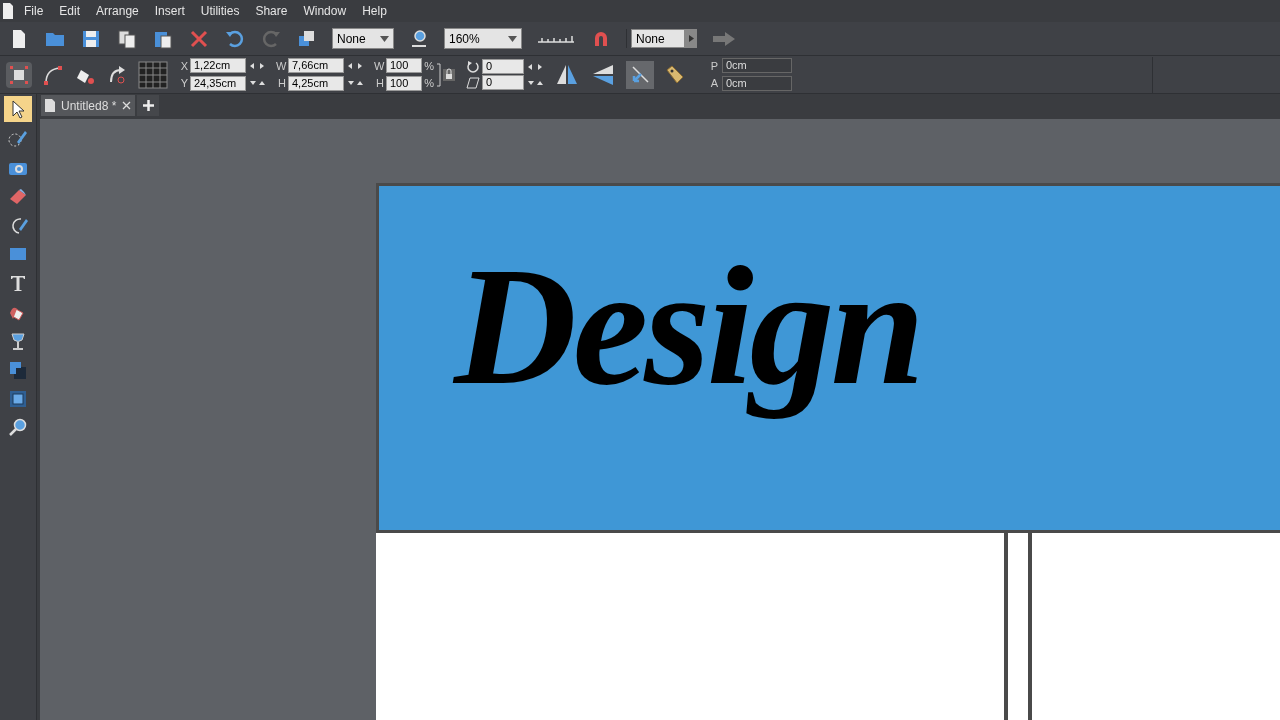 The height and width of the screenshot is (720, 1280). Describe the element at coordinates (374, 11) in the screenshot. I see `menu-item: Help` at that location.